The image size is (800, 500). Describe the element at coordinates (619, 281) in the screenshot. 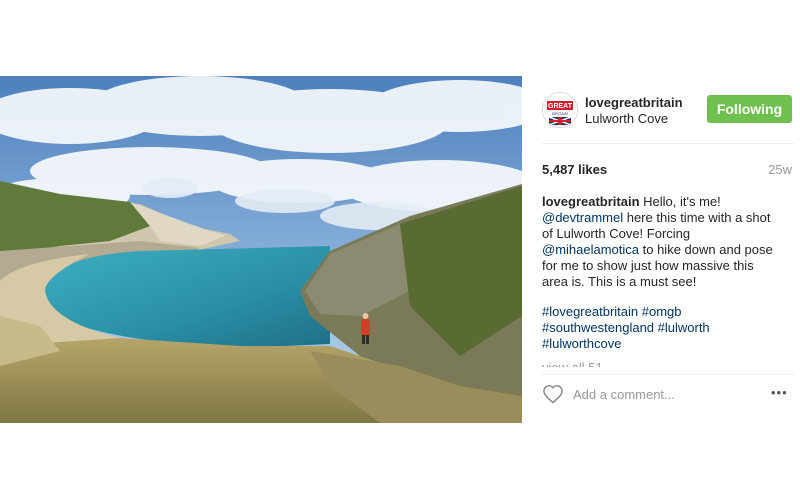

I see `caption-line: area is. This is a must see!` at that location.